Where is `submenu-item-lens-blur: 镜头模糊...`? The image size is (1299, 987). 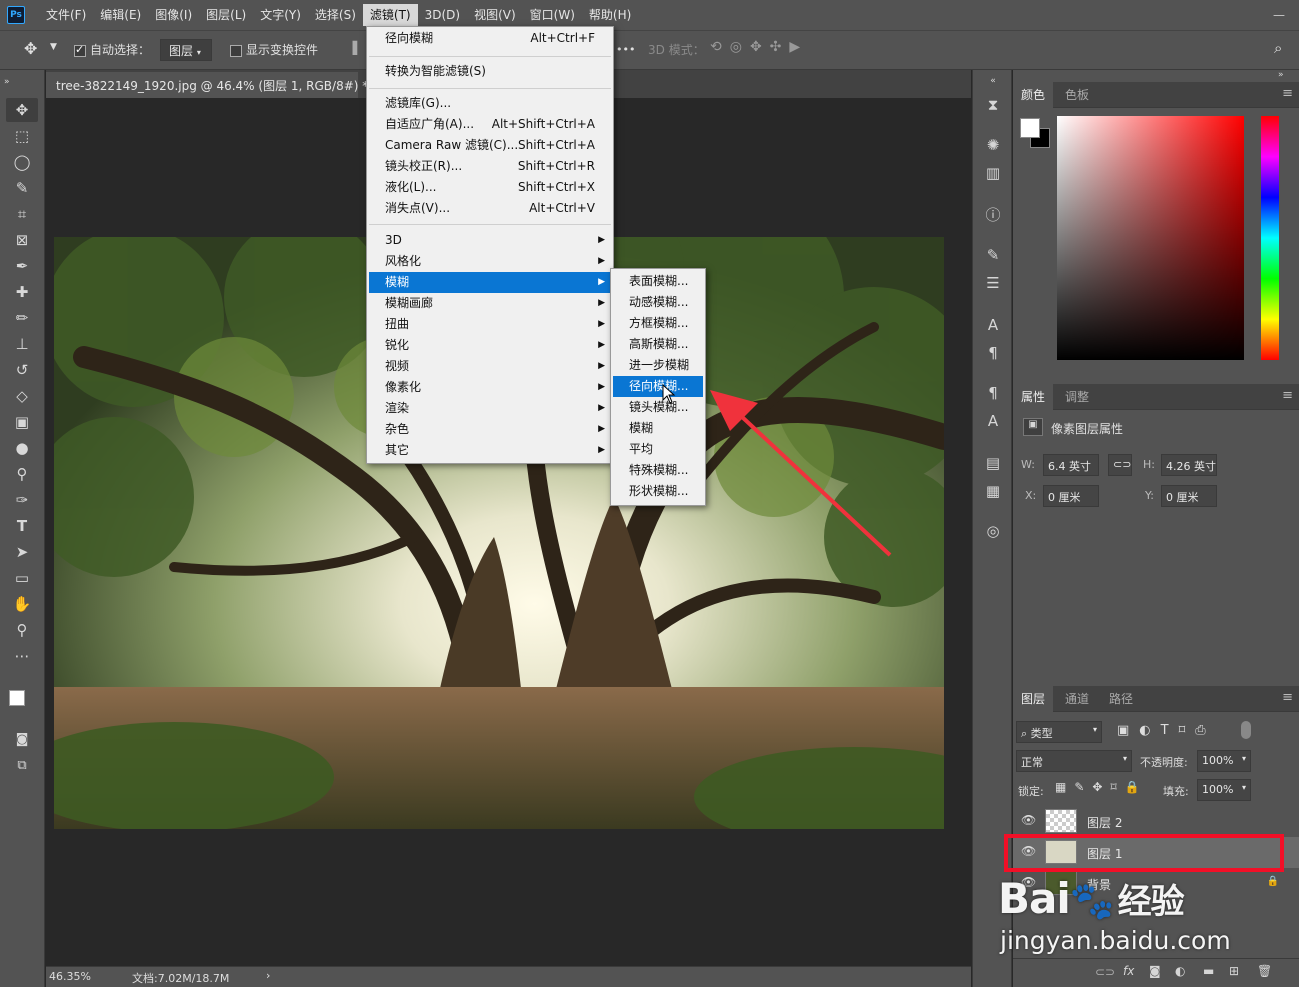 submenu-item-lens-blur: 镜头模糊... is located at coordinates (658, 407).